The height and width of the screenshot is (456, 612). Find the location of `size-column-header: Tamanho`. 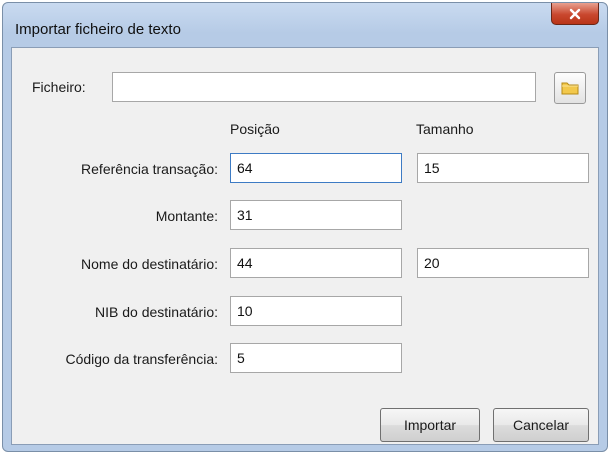

size-column-header: Tamanho is located at coordinates (445, 129).